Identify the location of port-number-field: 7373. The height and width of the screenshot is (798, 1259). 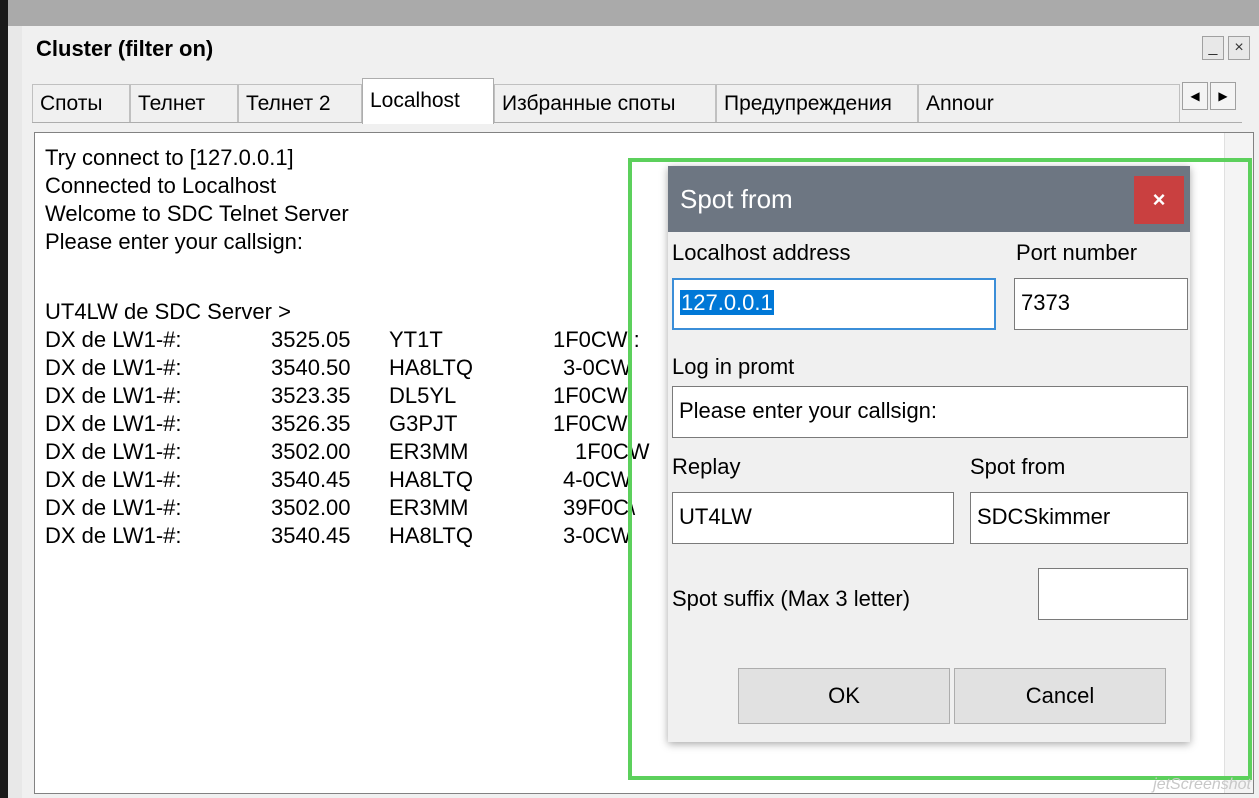
(1101, 304).